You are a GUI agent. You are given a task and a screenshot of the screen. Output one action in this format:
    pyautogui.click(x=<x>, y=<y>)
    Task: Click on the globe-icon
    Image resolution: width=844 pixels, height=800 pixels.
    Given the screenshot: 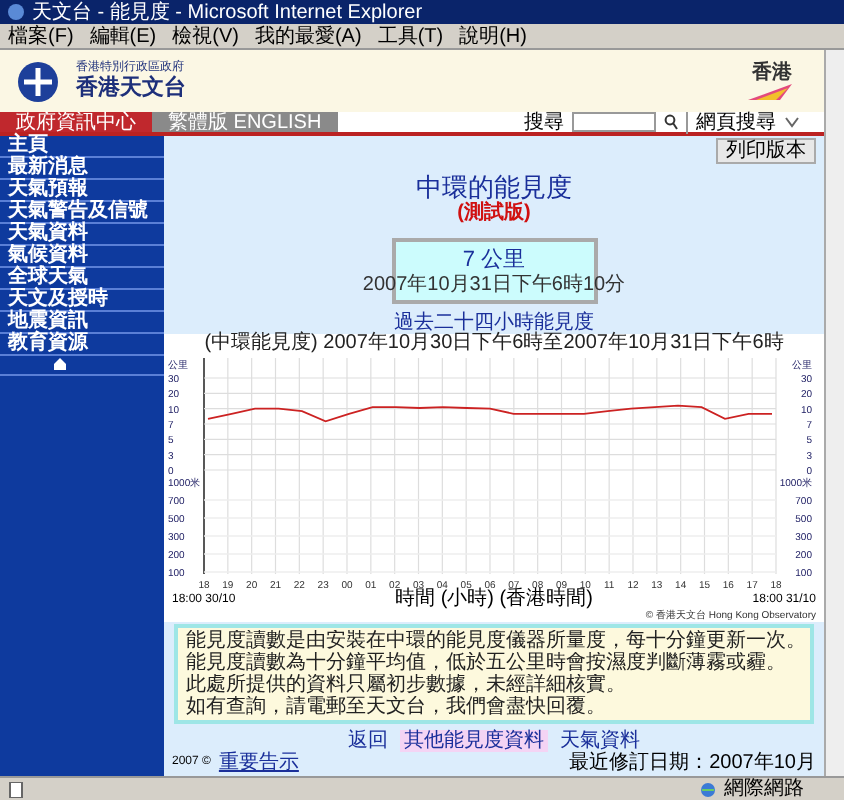 What is the action you would take?
    pyautogui.click(x=708, y=789)
    